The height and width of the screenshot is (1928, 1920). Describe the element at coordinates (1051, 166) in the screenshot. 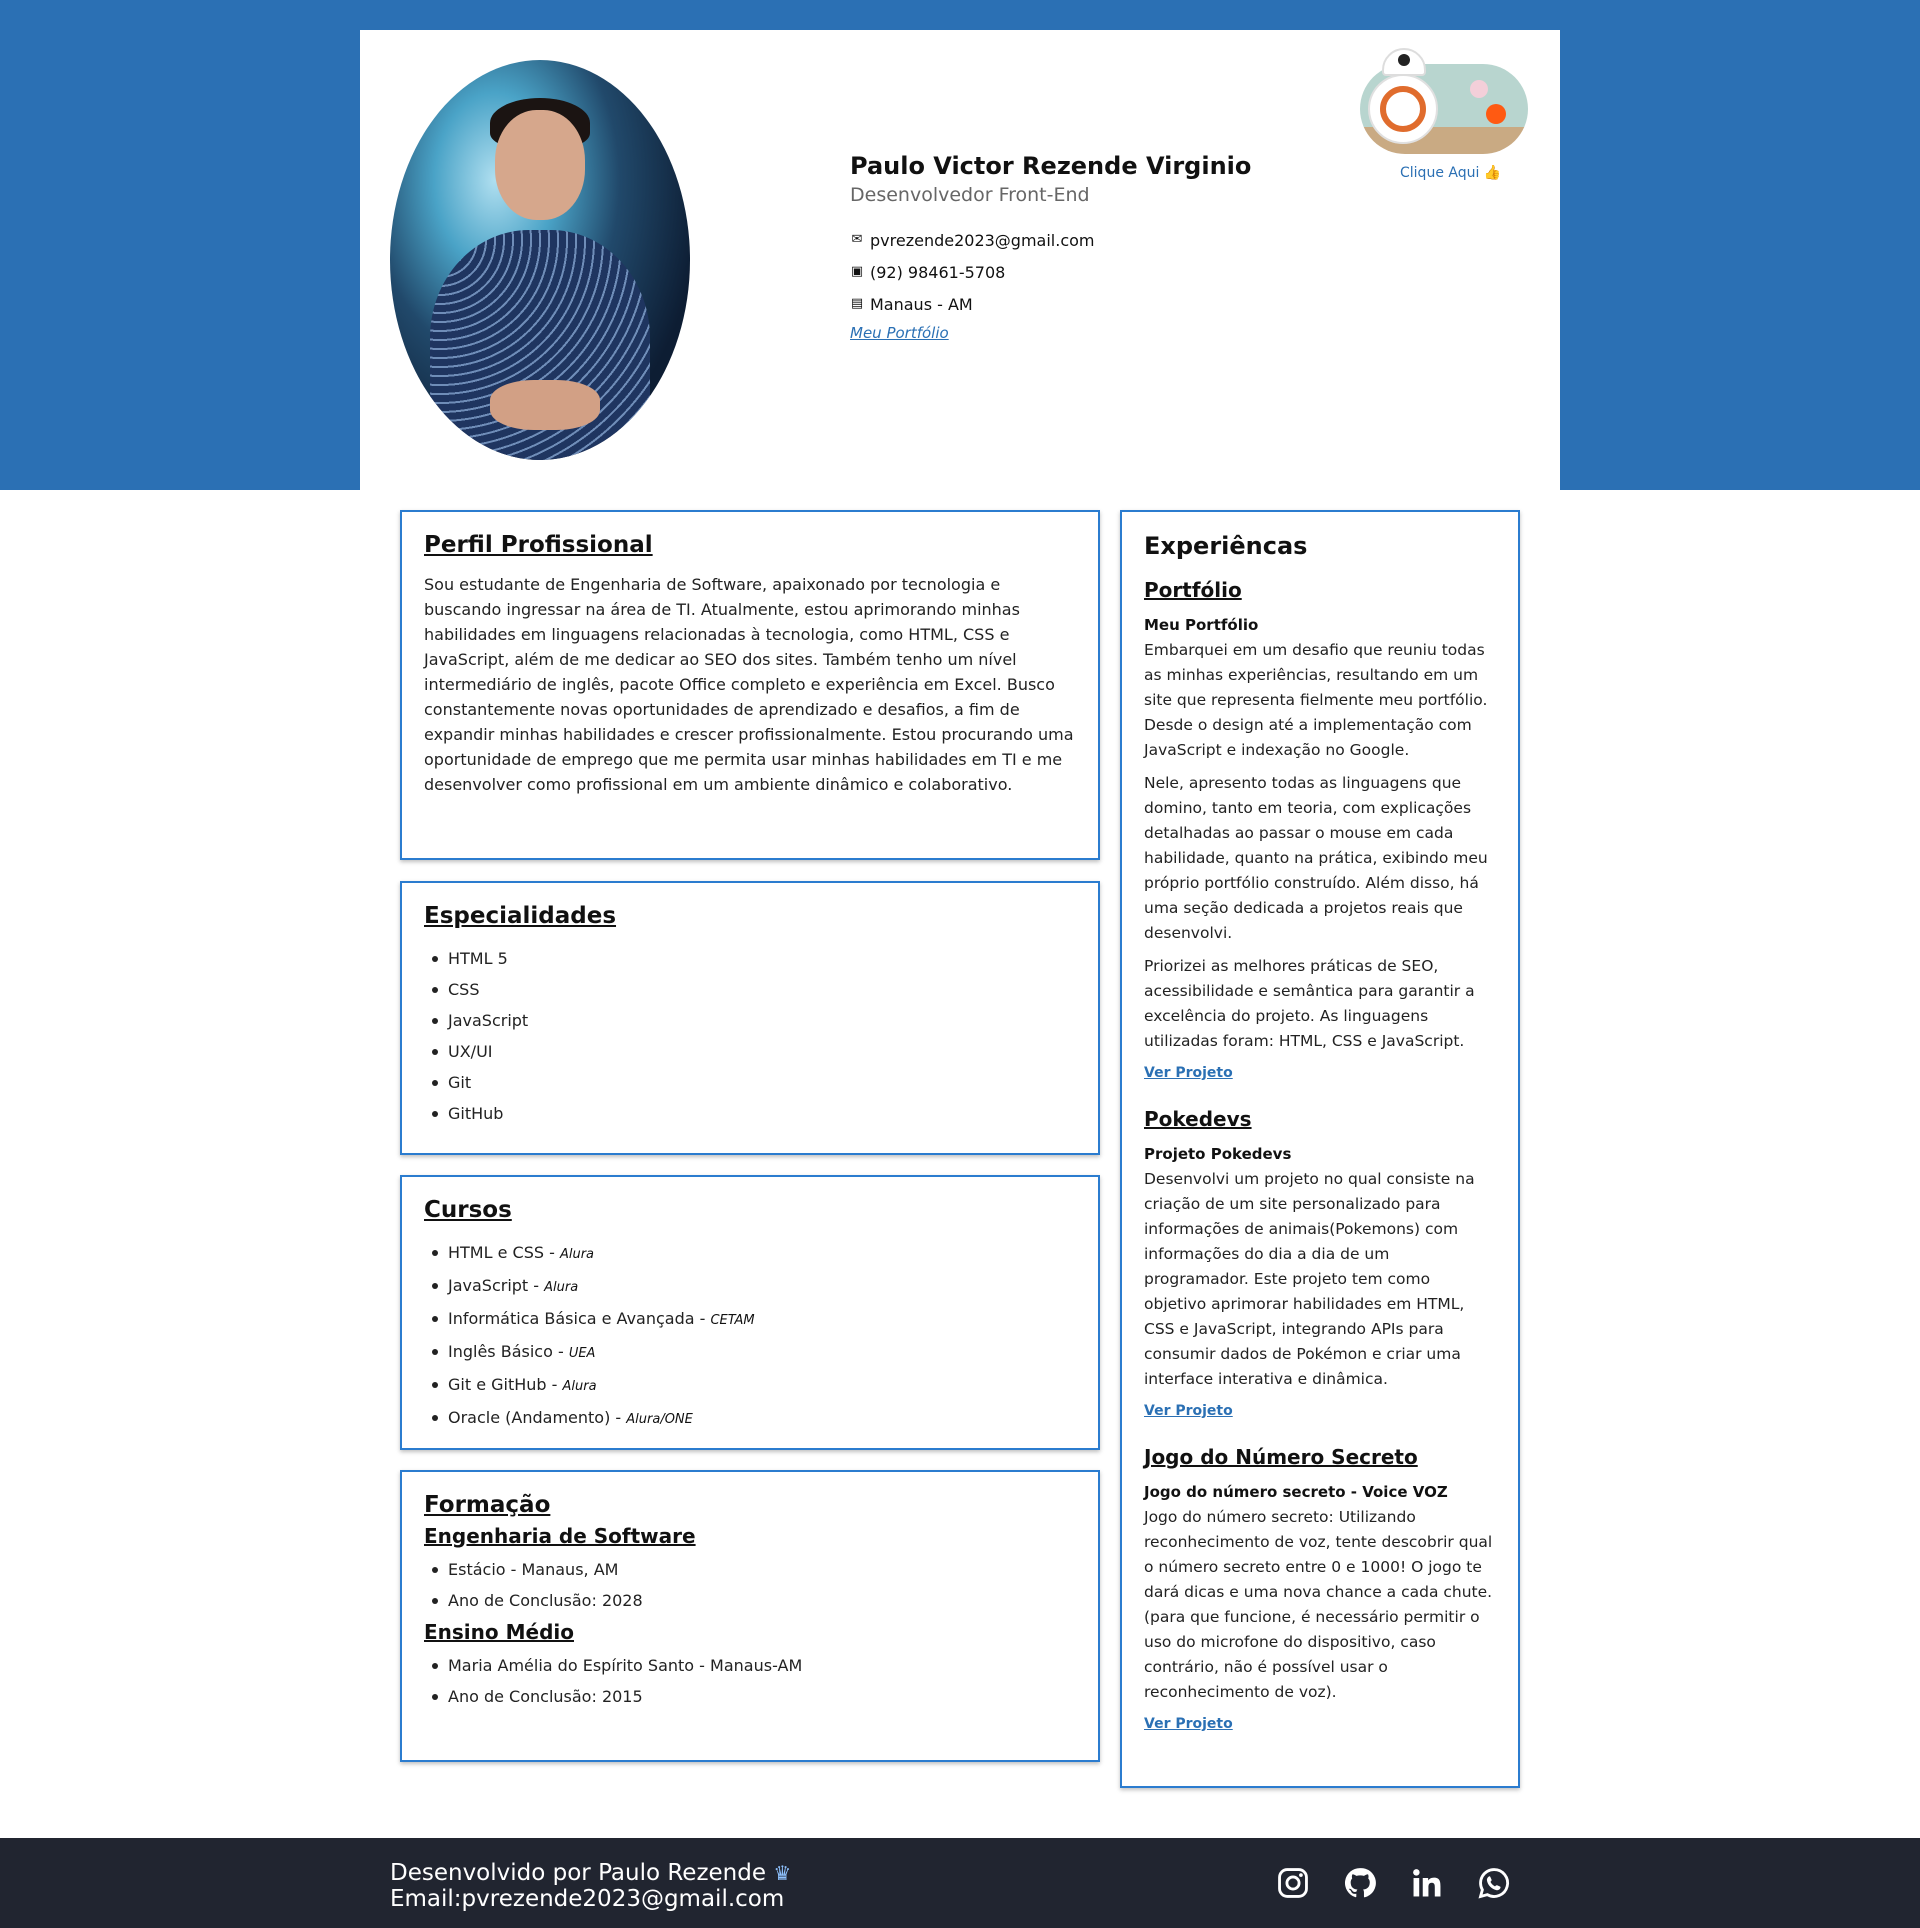

I see `profile-name: Paulo Victor Rezende Virginio` at that location.